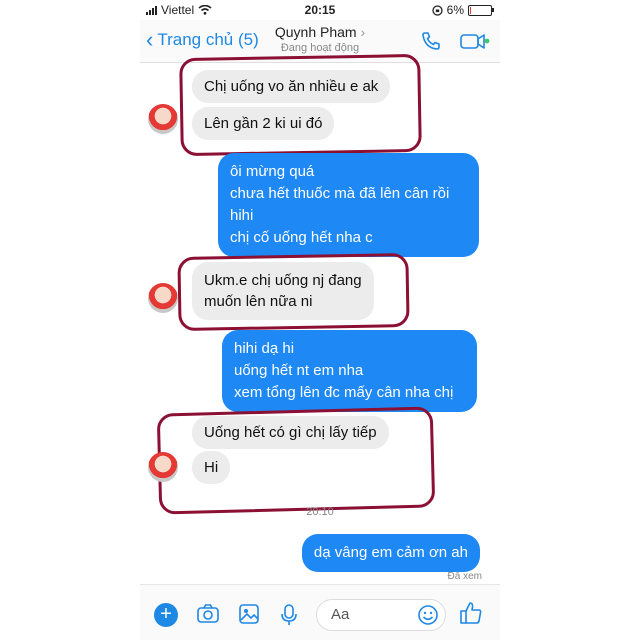 The width and height of the screenshot is (640, 640). Describe the element at coordinates (289, 615) in the screenshot. I see `microphone-icon` at that location.